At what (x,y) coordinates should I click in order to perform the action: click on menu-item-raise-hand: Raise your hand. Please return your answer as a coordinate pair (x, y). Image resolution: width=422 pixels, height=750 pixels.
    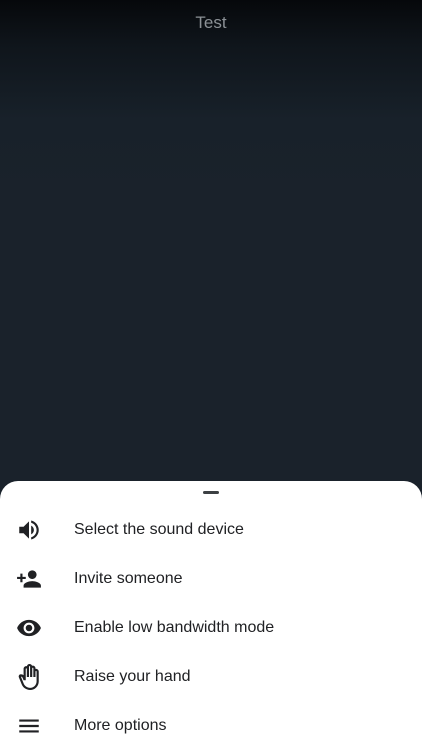
    Looking at the image, I should click on (211, 676).